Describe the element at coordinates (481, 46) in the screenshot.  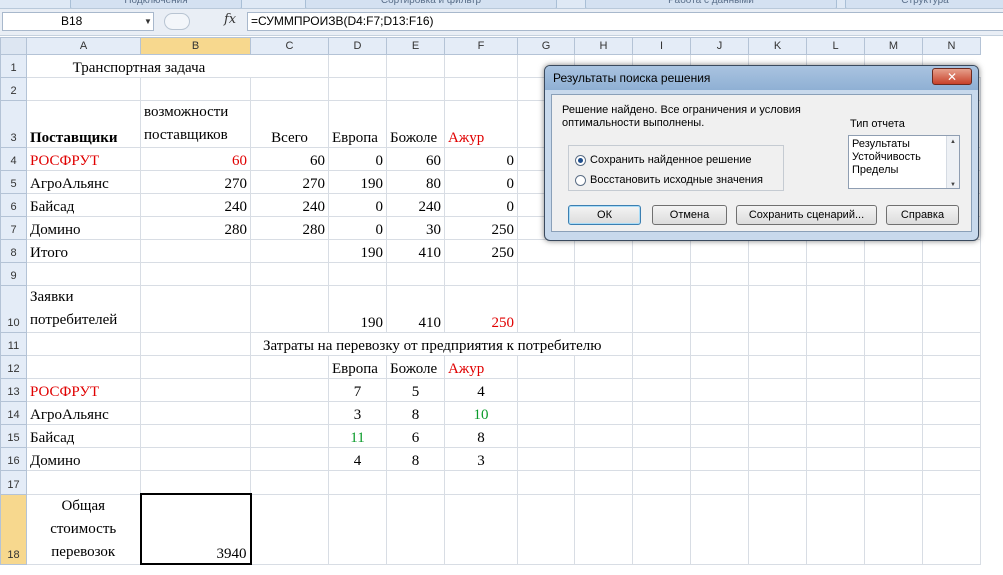
I see `column-header-f: F` at that location.